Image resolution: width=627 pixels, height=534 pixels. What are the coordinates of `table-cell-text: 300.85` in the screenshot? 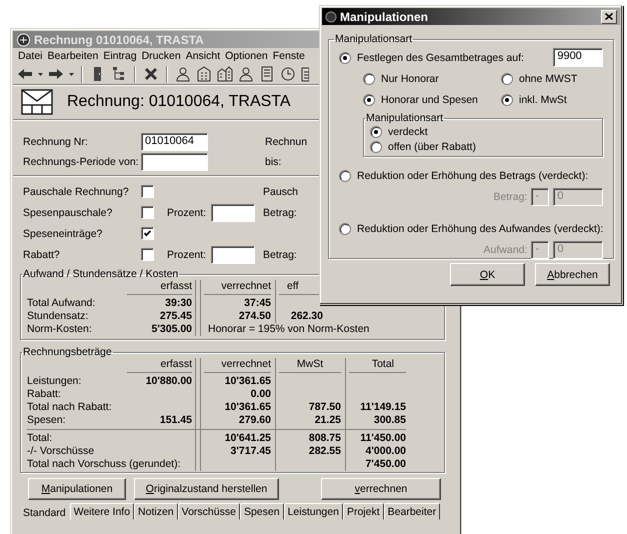 It's located at (389, 420).